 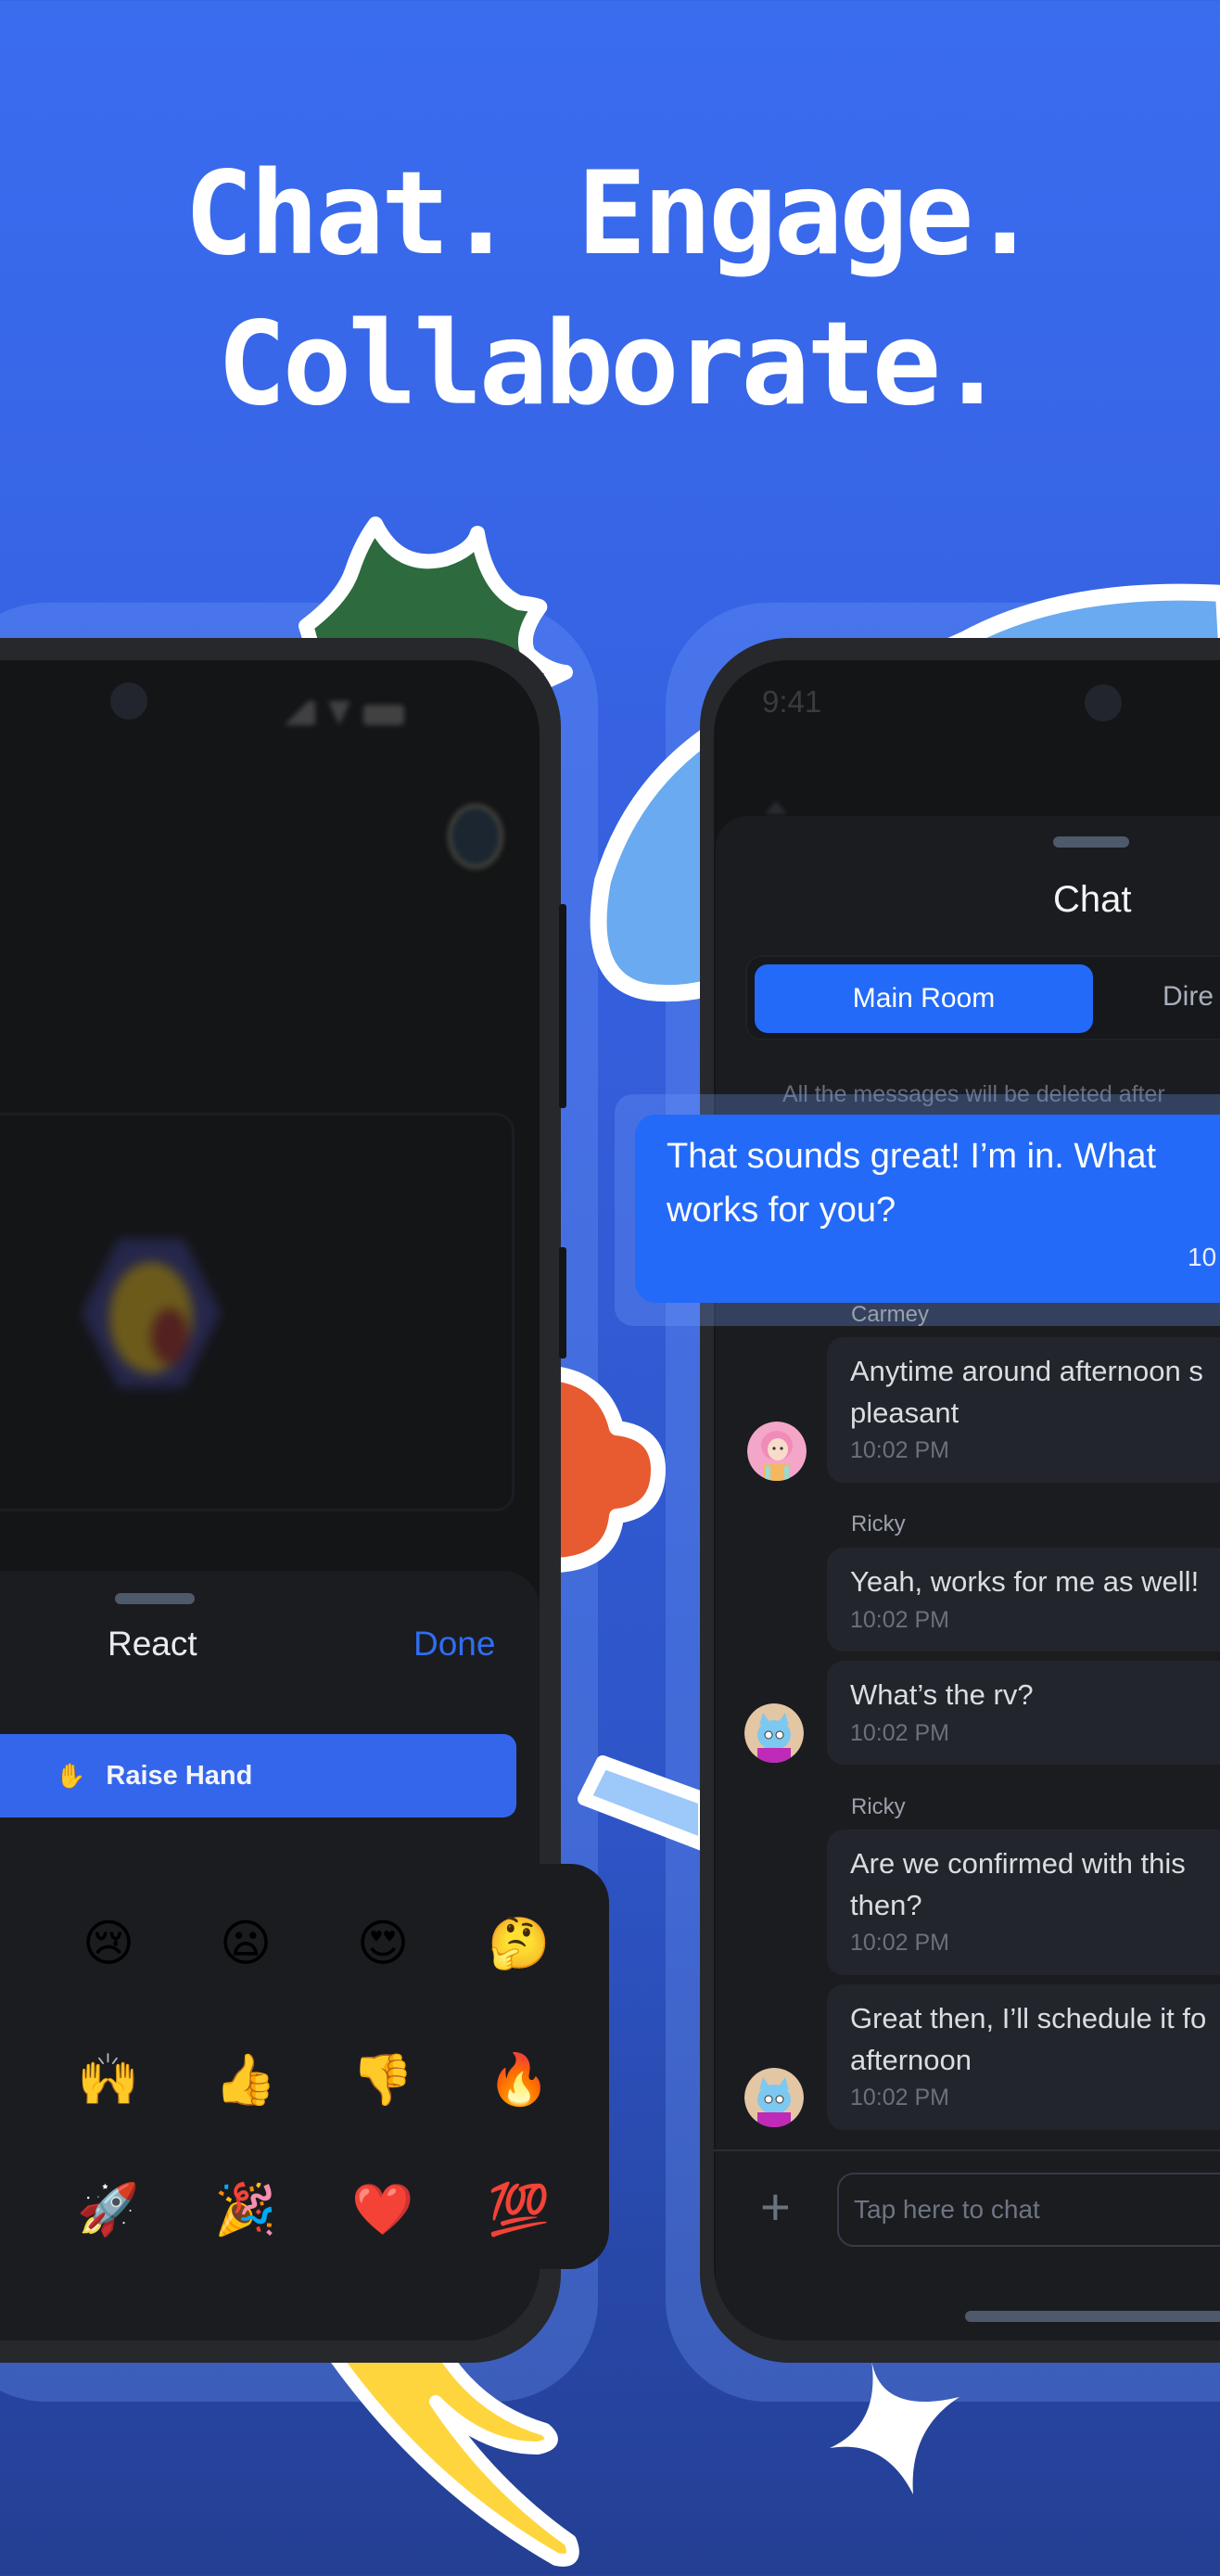 I want to click on emoji-thinking-face: 🤔, so click(x=519, y=1943).